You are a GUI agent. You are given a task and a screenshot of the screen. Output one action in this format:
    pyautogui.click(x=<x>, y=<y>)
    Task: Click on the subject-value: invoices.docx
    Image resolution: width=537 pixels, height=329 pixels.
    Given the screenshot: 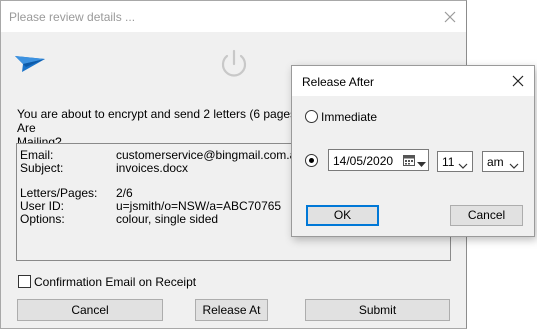 What is the action you would take?
    pyautogui.click(x=152, y=168)
    